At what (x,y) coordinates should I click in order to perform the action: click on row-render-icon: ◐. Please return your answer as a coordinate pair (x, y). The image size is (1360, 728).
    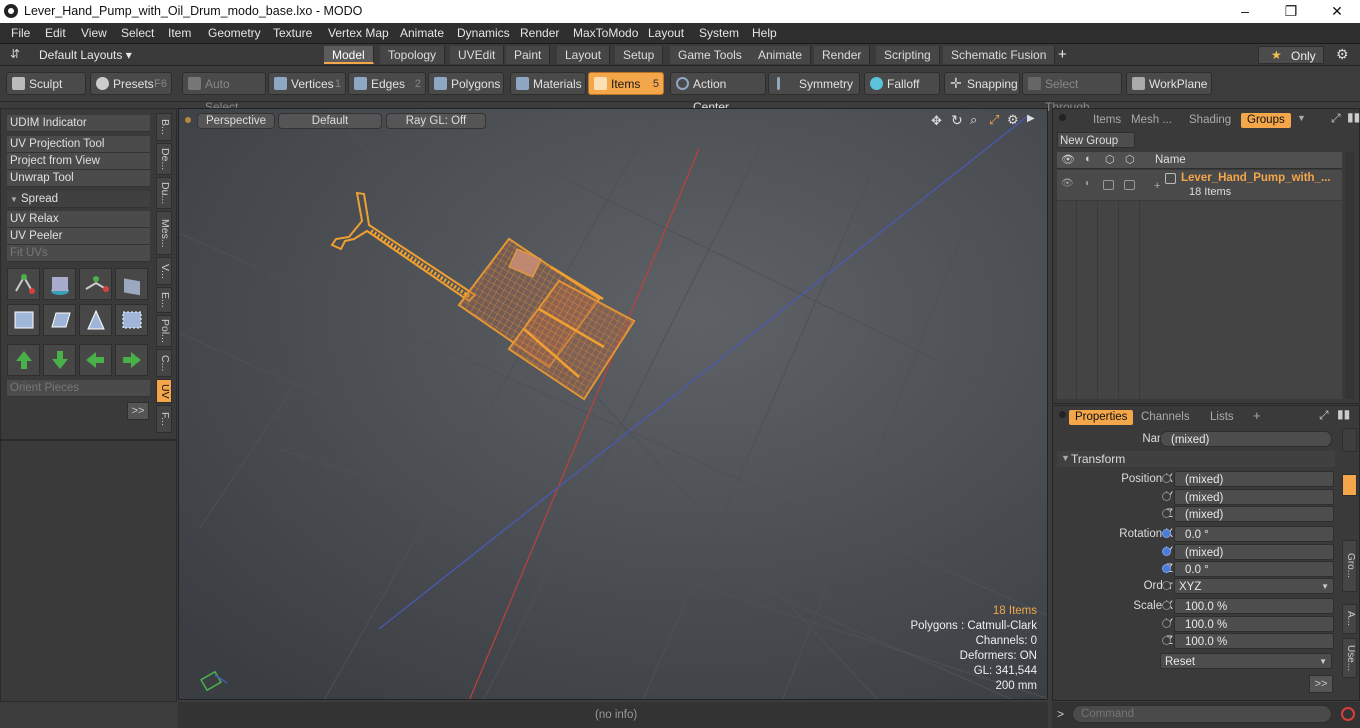
    Looking at the image, I should click on (1088, 183).